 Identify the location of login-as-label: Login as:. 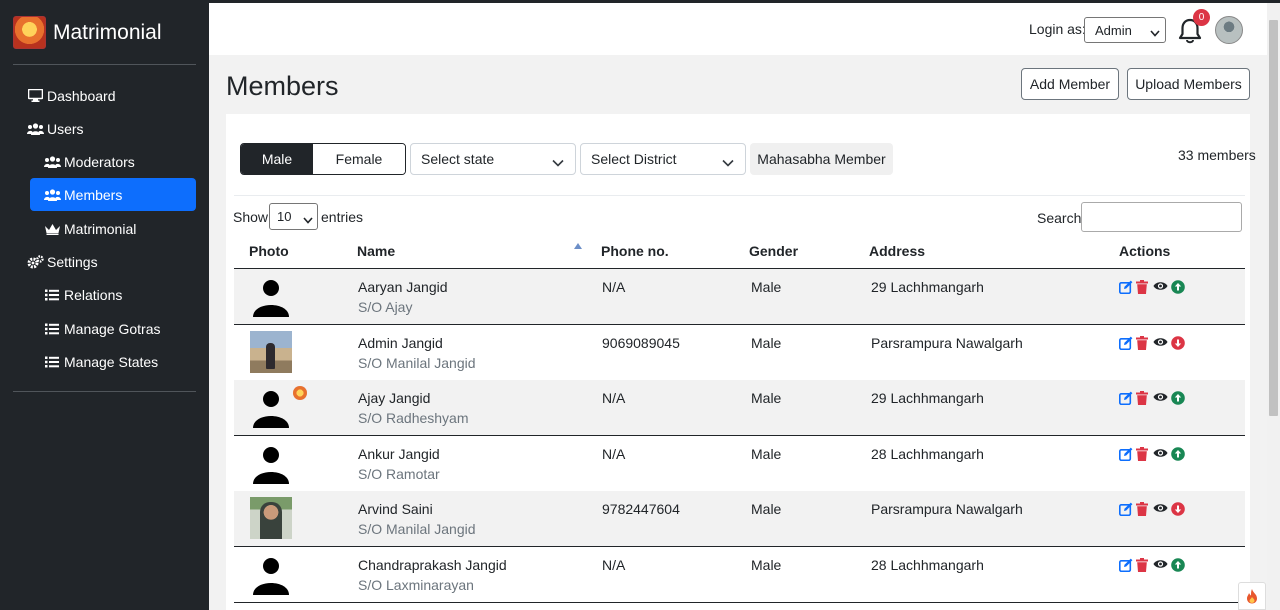
(1057, 29).